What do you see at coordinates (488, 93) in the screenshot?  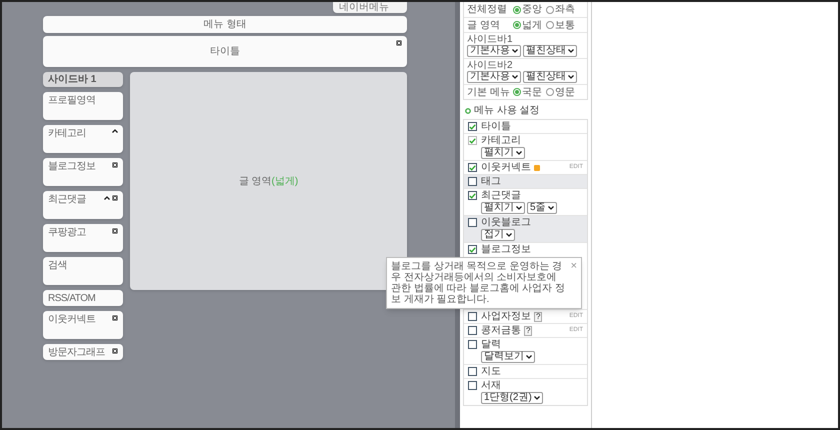 I see `setting-label: 기본 메뉴` at bounding box center [488, 93].